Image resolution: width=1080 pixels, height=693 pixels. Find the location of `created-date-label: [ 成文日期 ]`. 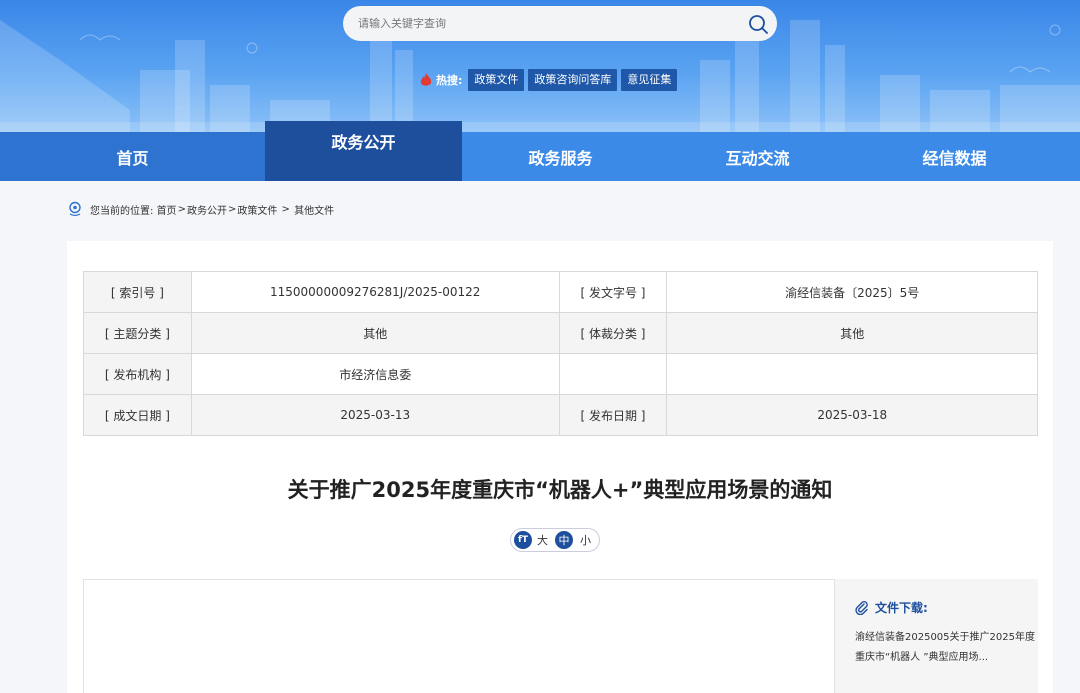

created-date-label: [ 成文日期 ] is located at coordinates (137, 415).